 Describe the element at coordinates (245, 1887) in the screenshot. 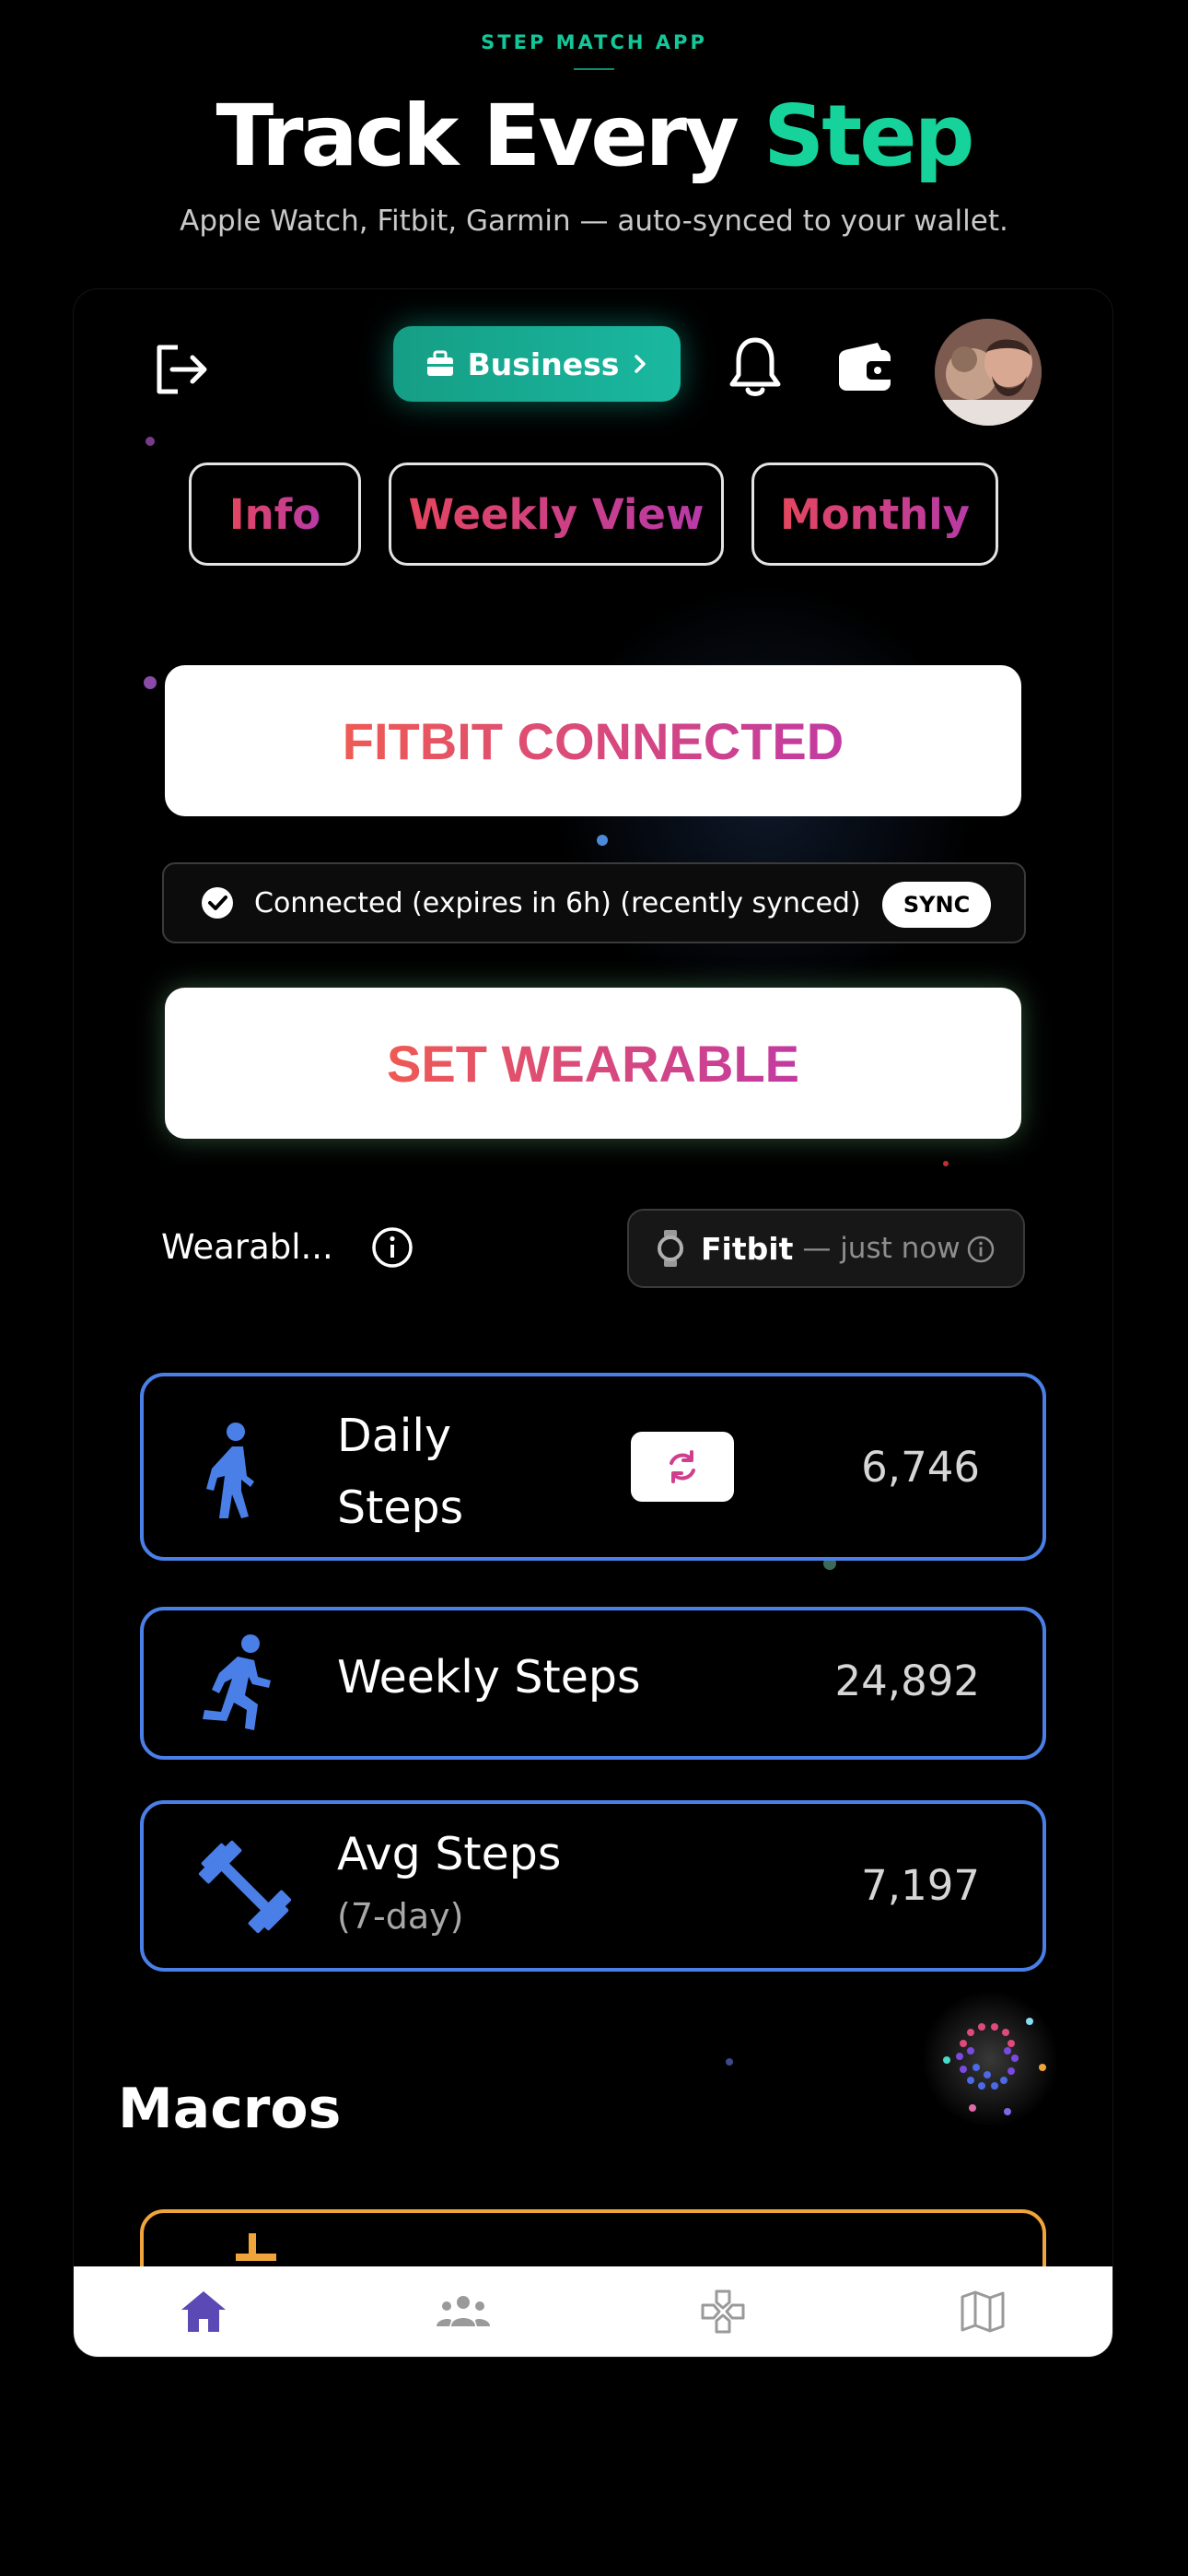

I see `dumbbell-icon` at that location.